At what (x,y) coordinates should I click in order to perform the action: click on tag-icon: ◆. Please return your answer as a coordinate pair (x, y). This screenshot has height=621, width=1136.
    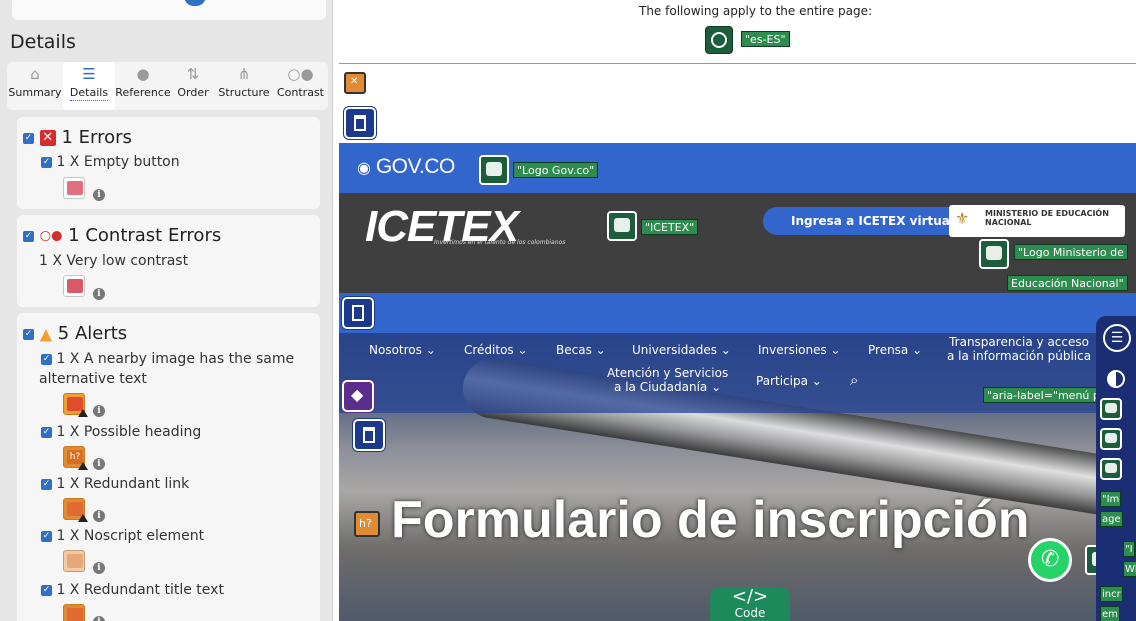
    Looking at the image, I should click on (358, 396).